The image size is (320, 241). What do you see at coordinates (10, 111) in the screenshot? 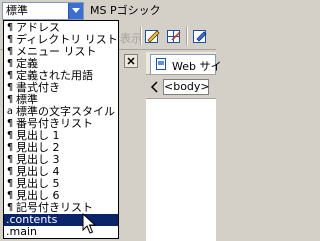
I see `character-style-icon: a` at bounding box center [10, 111].